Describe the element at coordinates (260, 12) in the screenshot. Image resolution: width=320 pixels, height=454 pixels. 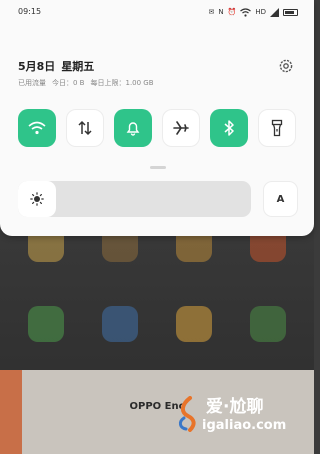
I see `hd-icon: HD` at that location.